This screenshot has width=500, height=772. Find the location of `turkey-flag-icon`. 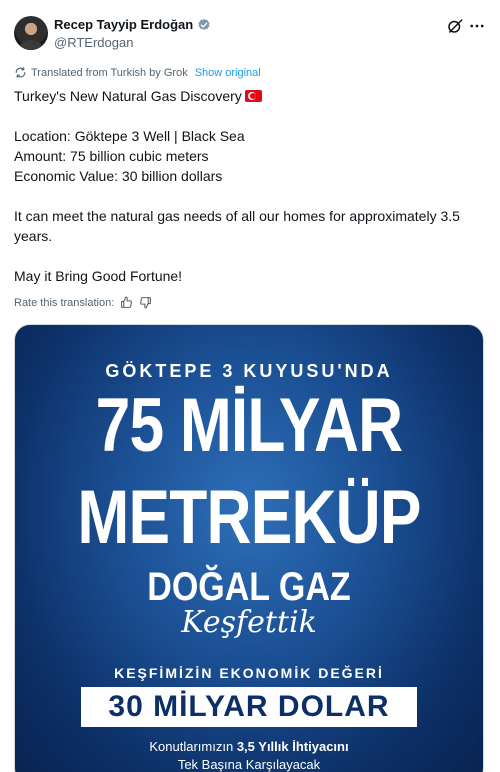

turkey-flag-icon is located at coordinates (253, 96).